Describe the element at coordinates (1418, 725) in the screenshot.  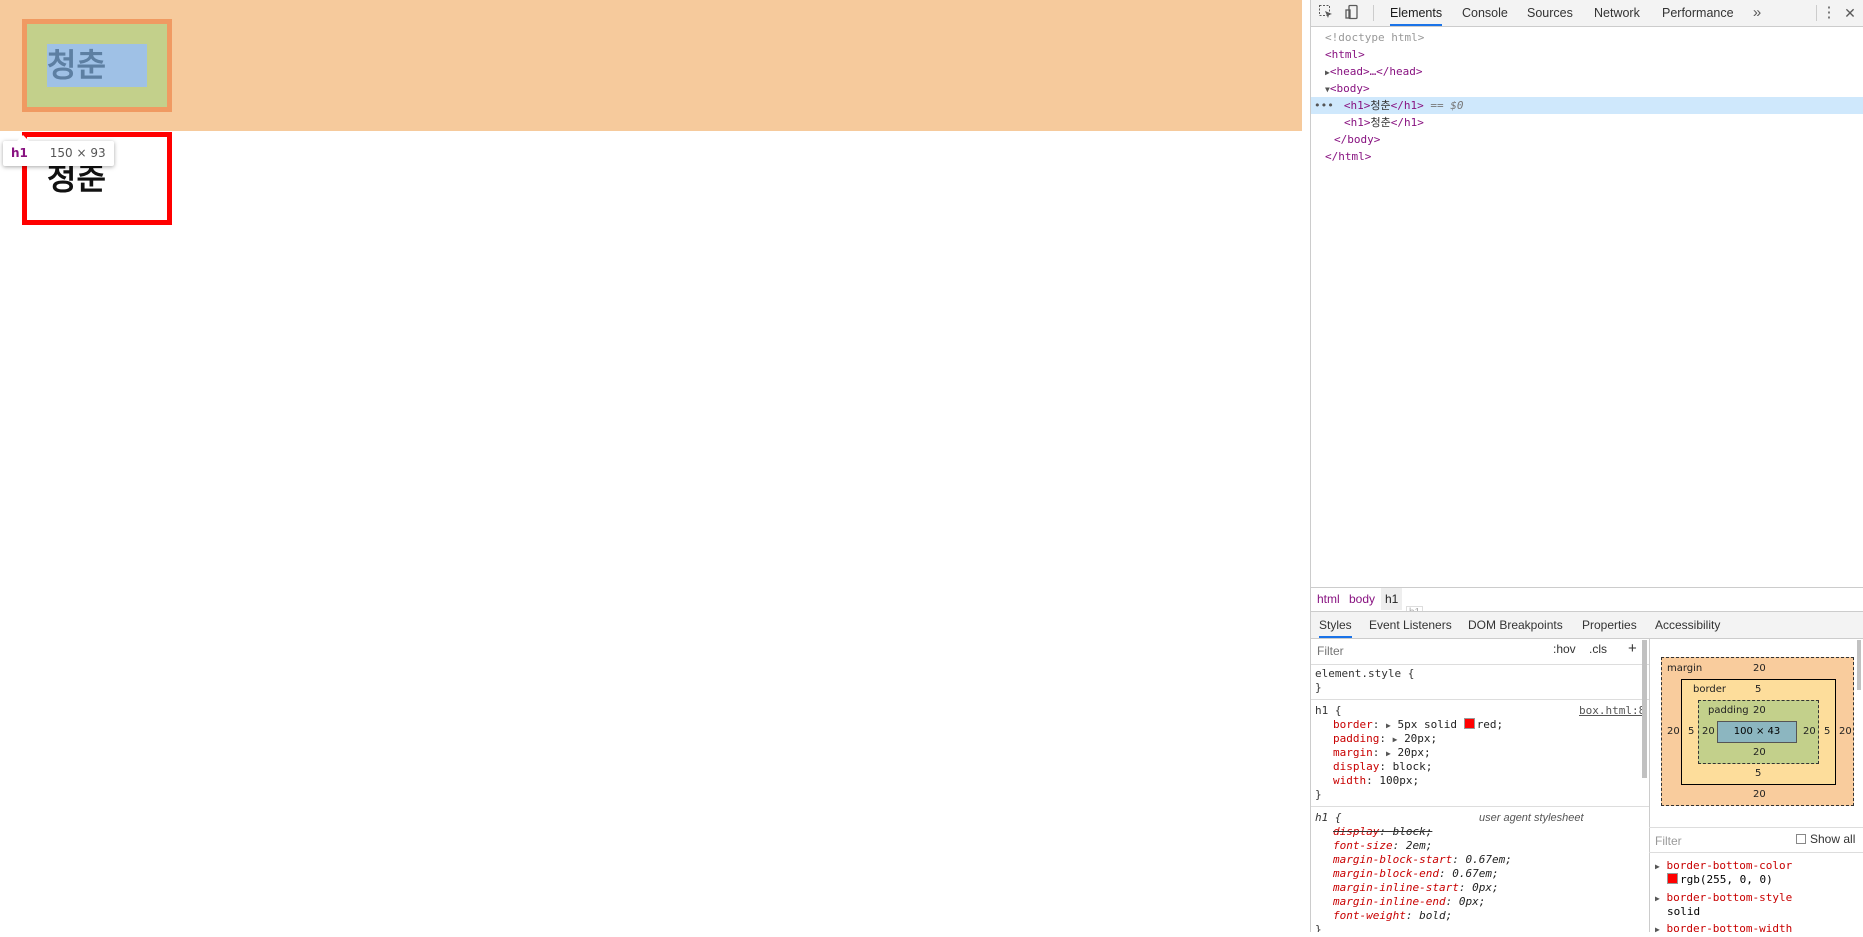
I see `style-prop-border: border: ▶ 5px solid red;` at that location.